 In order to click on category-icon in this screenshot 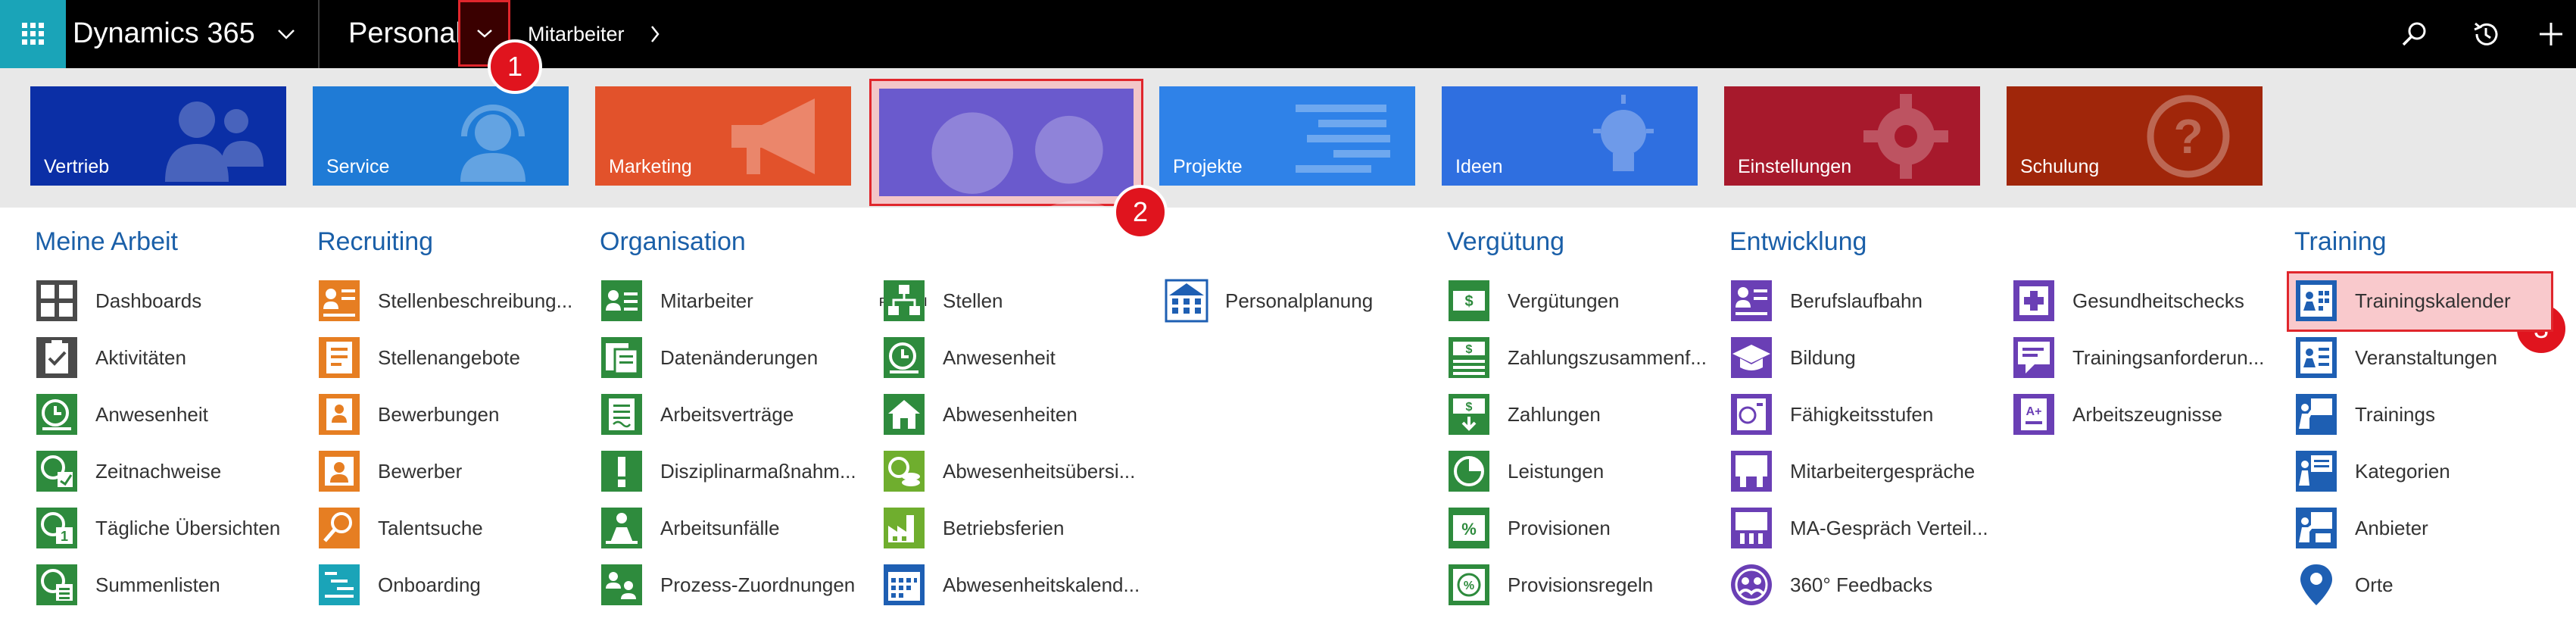, I will do `click(2316, 471)`.